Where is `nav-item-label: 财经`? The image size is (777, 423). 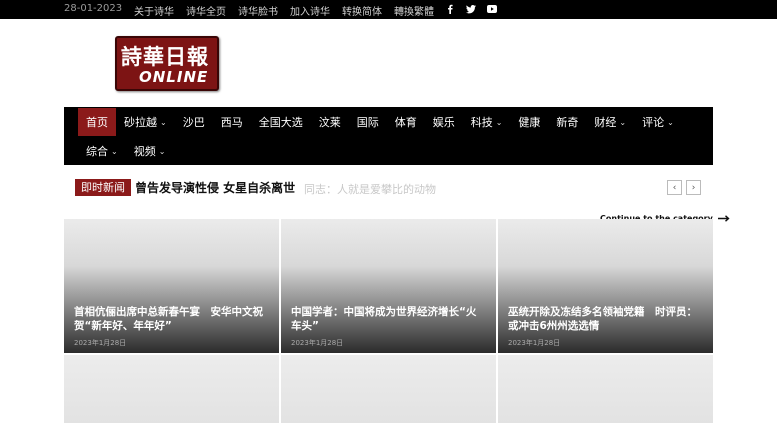 nav-item-label: 财经 is located at coordinates (605, 122).